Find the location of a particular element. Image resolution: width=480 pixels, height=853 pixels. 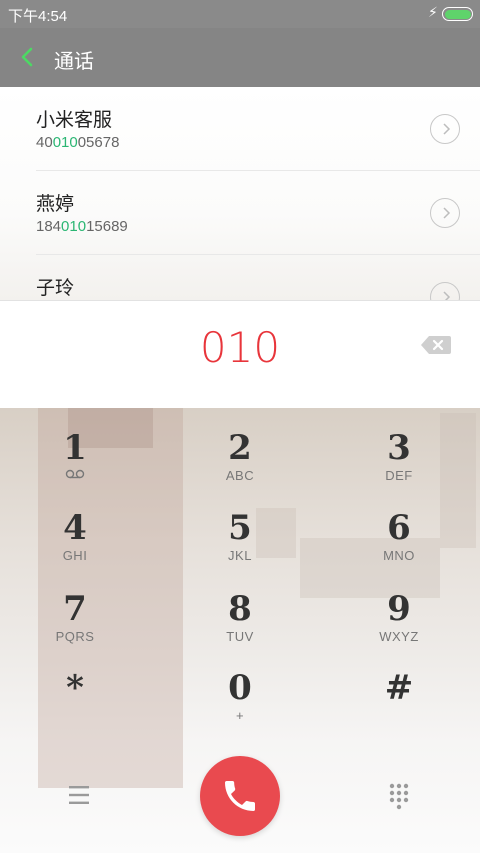

contact-row: 小米客服 4001005678 is located at coordinates (258, 129).